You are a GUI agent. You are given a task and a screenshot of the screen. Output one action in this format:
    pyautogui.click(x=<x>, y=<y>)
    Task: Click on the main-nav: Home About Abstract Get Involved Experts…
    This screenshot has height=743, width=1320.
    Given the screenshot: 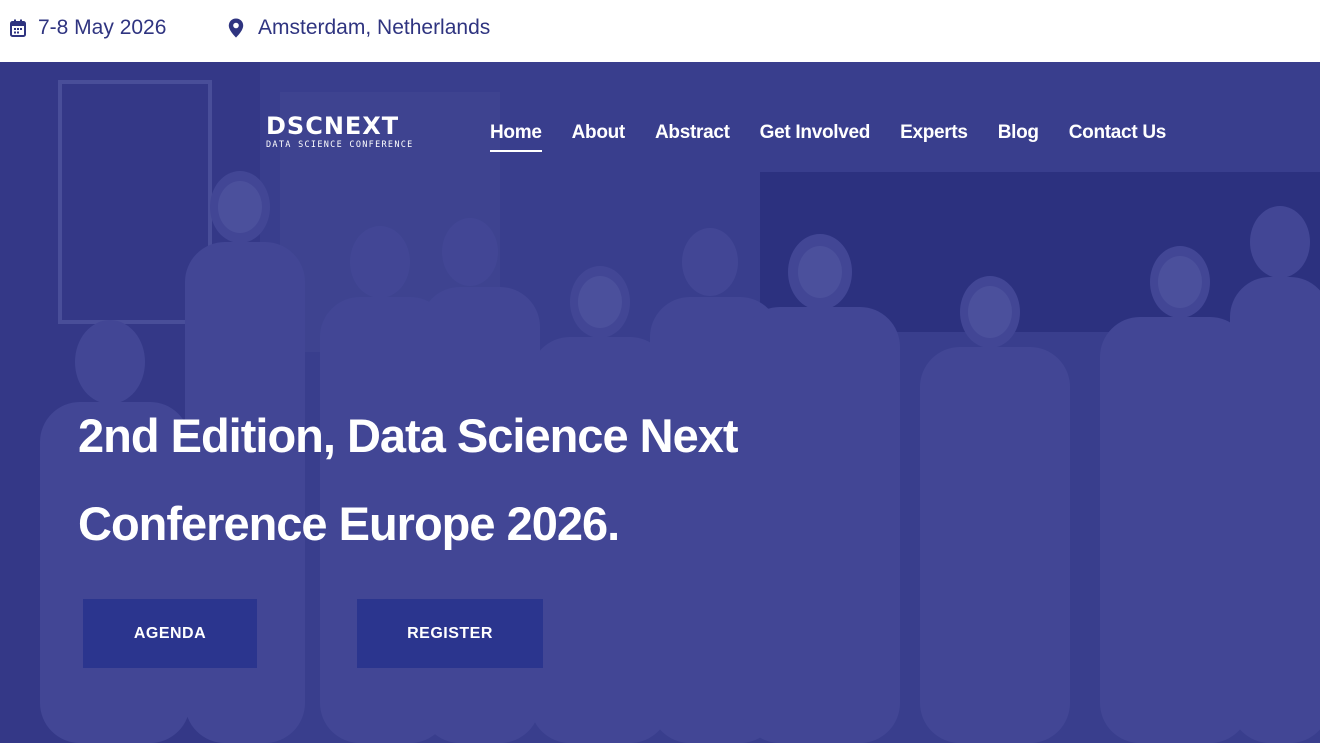 What is the action you would take?
    pyautogui.click(x=843, y=137)
    